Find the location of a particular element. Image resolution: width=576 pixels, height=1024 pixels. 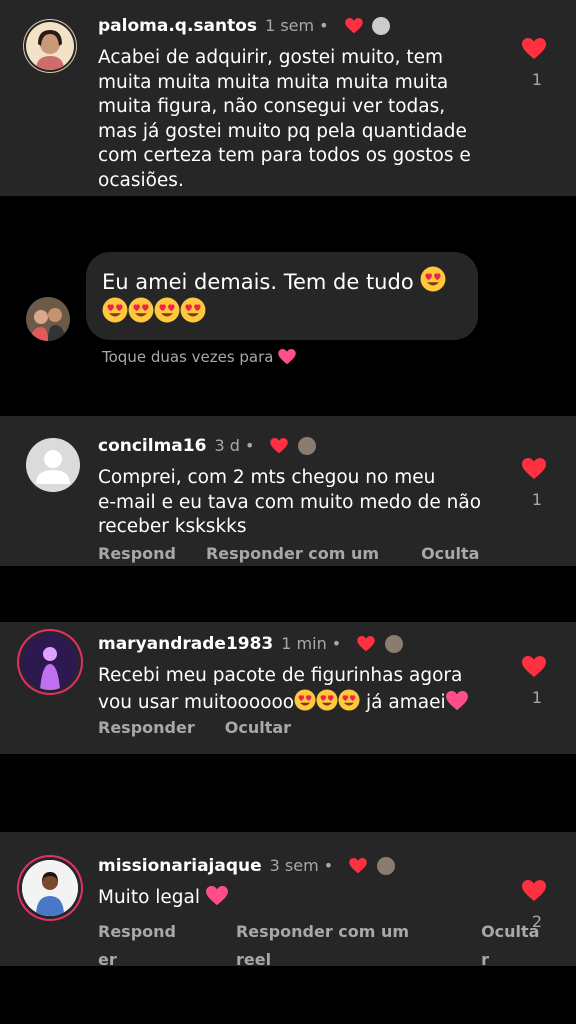

comment-actions: Responder Ocultar is located at coordinates (209, 727).